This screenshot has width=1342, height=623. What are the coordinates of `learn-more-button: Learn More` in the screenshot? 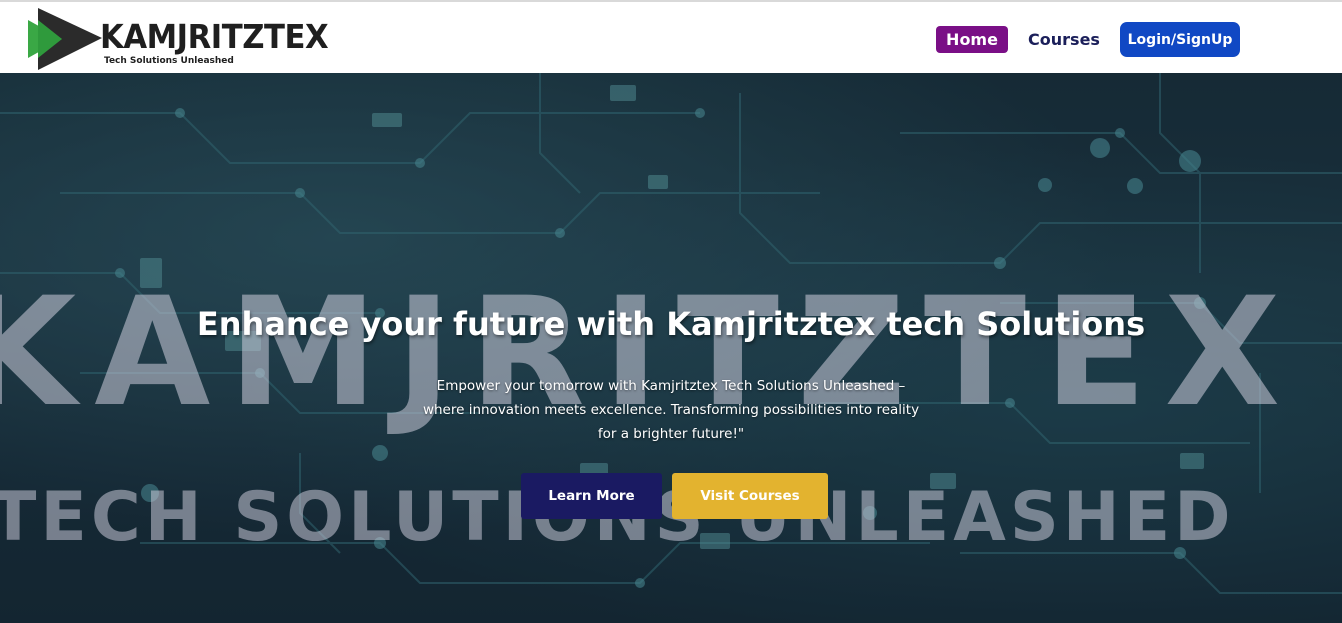 It's located at (591, 496).